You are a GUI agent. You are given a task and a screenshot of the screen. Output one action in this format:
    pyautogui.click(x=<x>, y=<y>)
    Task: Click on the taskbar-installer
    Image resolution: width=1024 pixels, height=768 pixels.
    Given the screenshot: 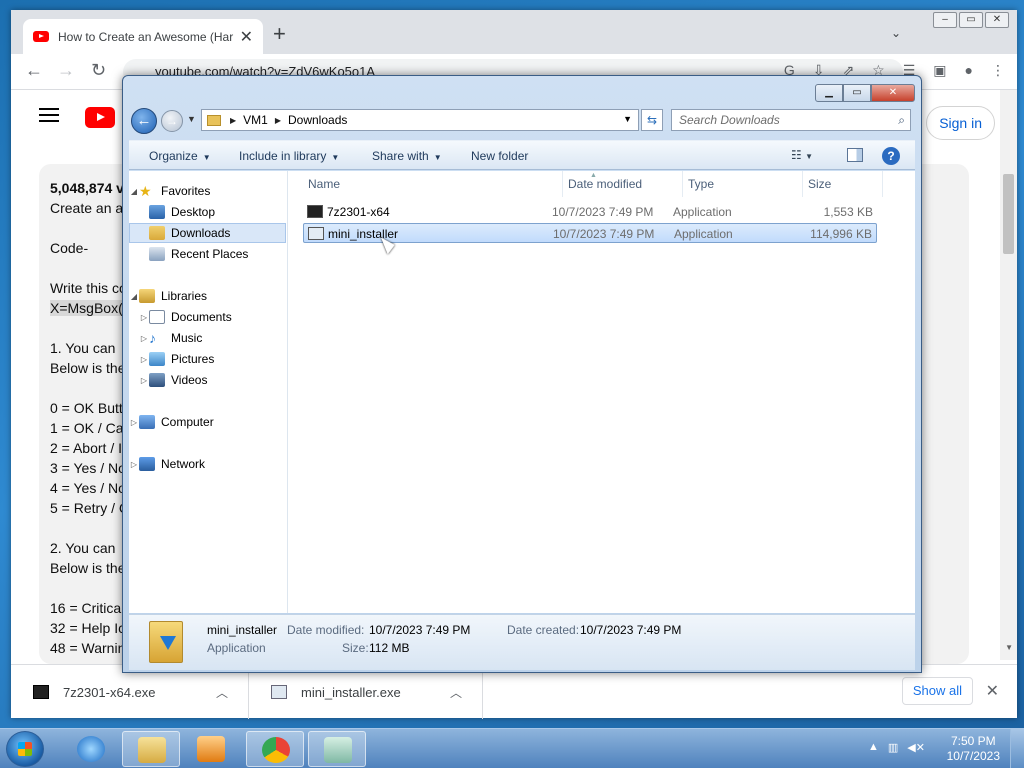 What is the action you would take?
    pyautogui.click(x=337, y=749)
    